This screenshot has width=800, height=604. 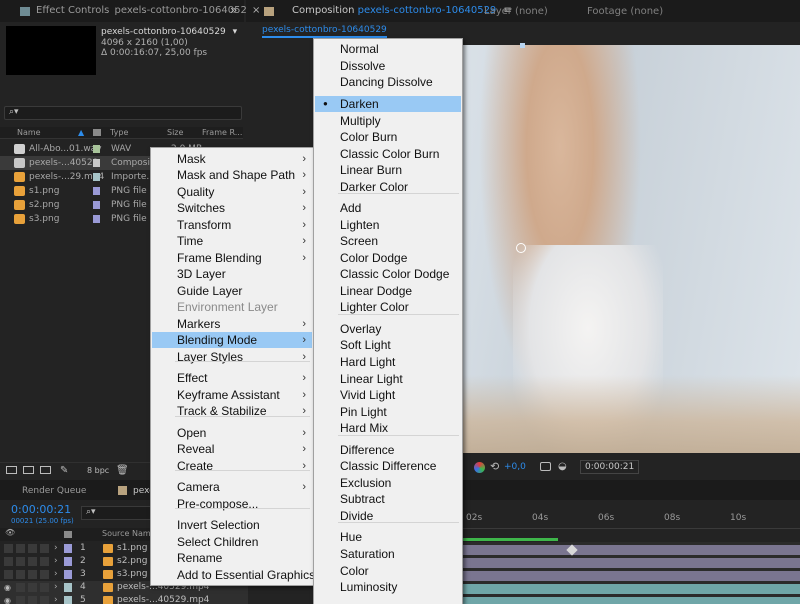 What do you see at coordinates (64, 470) in the screenshot?
I see `adjust-icon: ✎` at bounding box center [64, 470].